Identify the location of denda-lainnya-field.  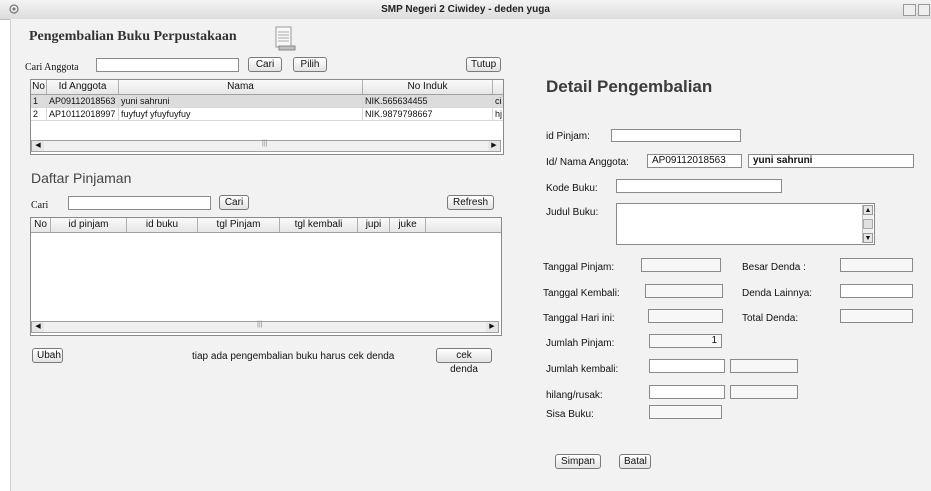
(876, 291).